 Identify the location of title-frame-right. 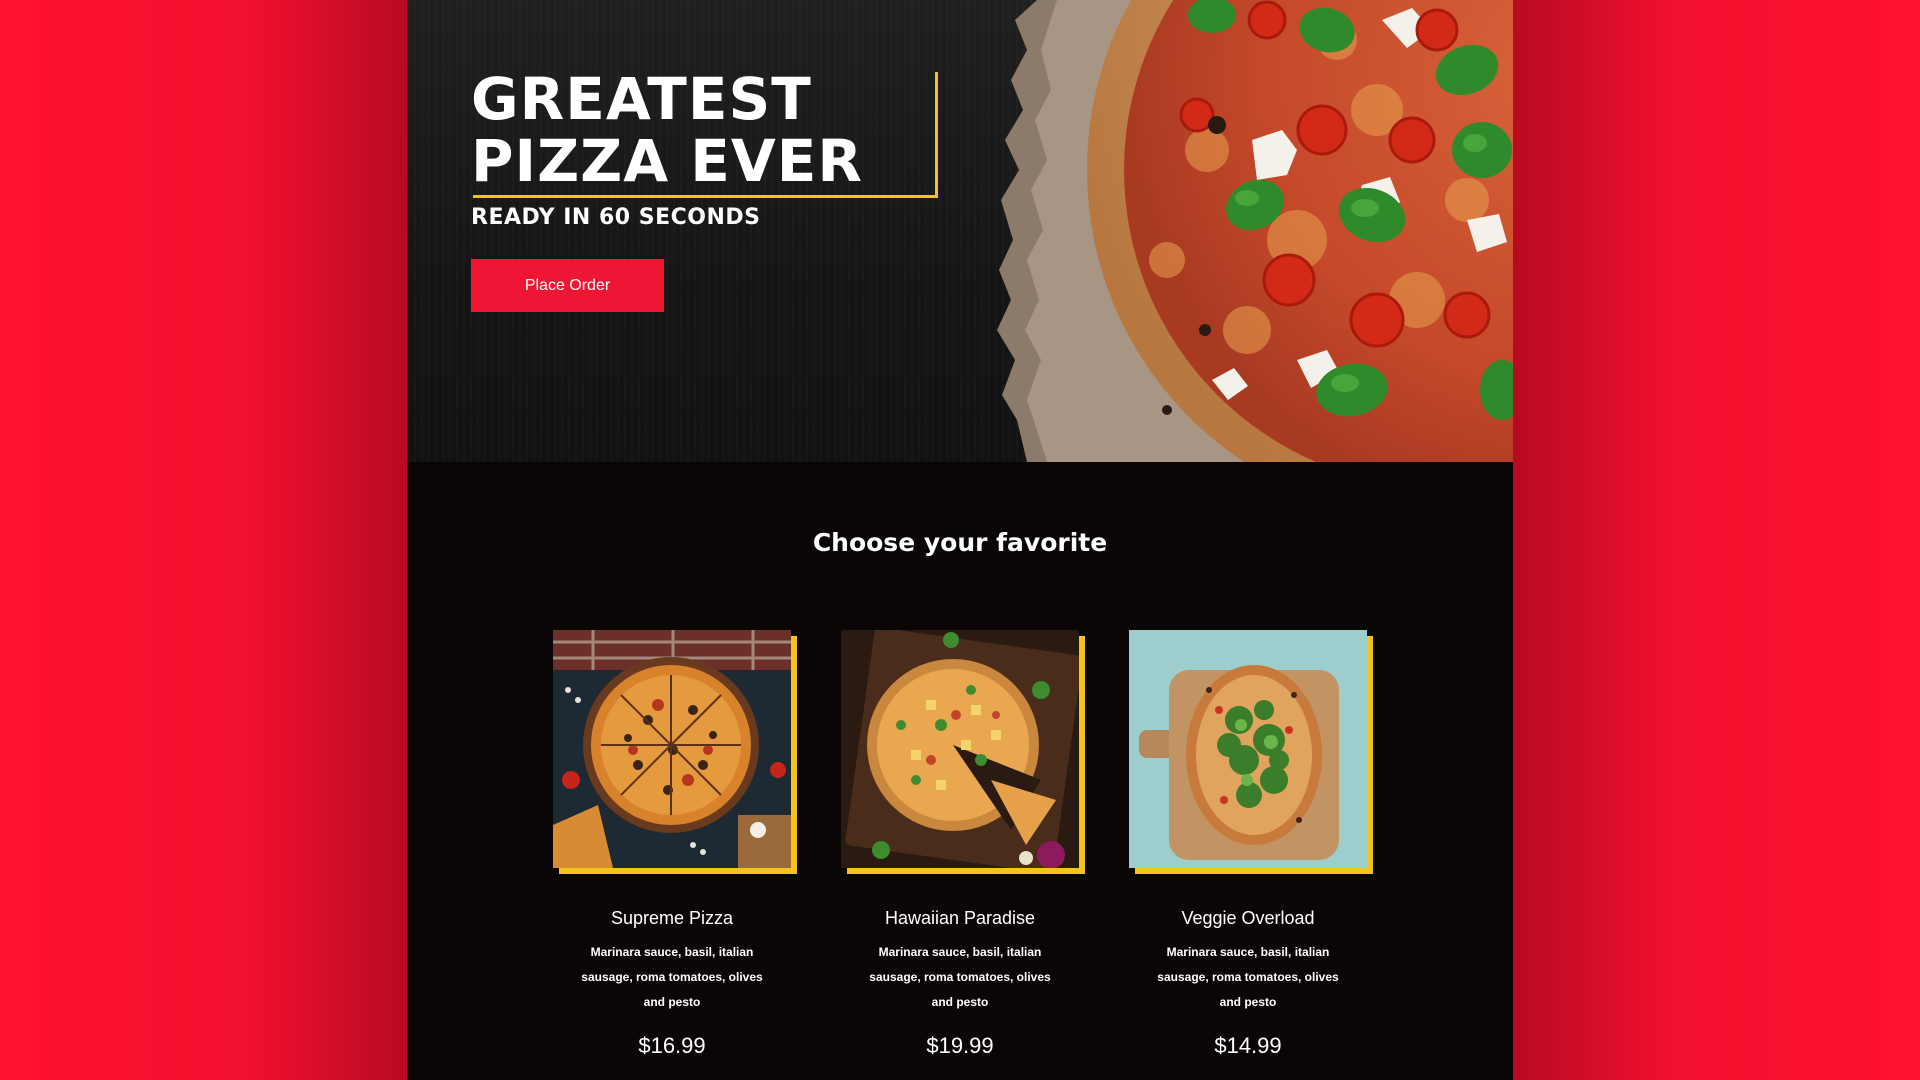
(936, 135).